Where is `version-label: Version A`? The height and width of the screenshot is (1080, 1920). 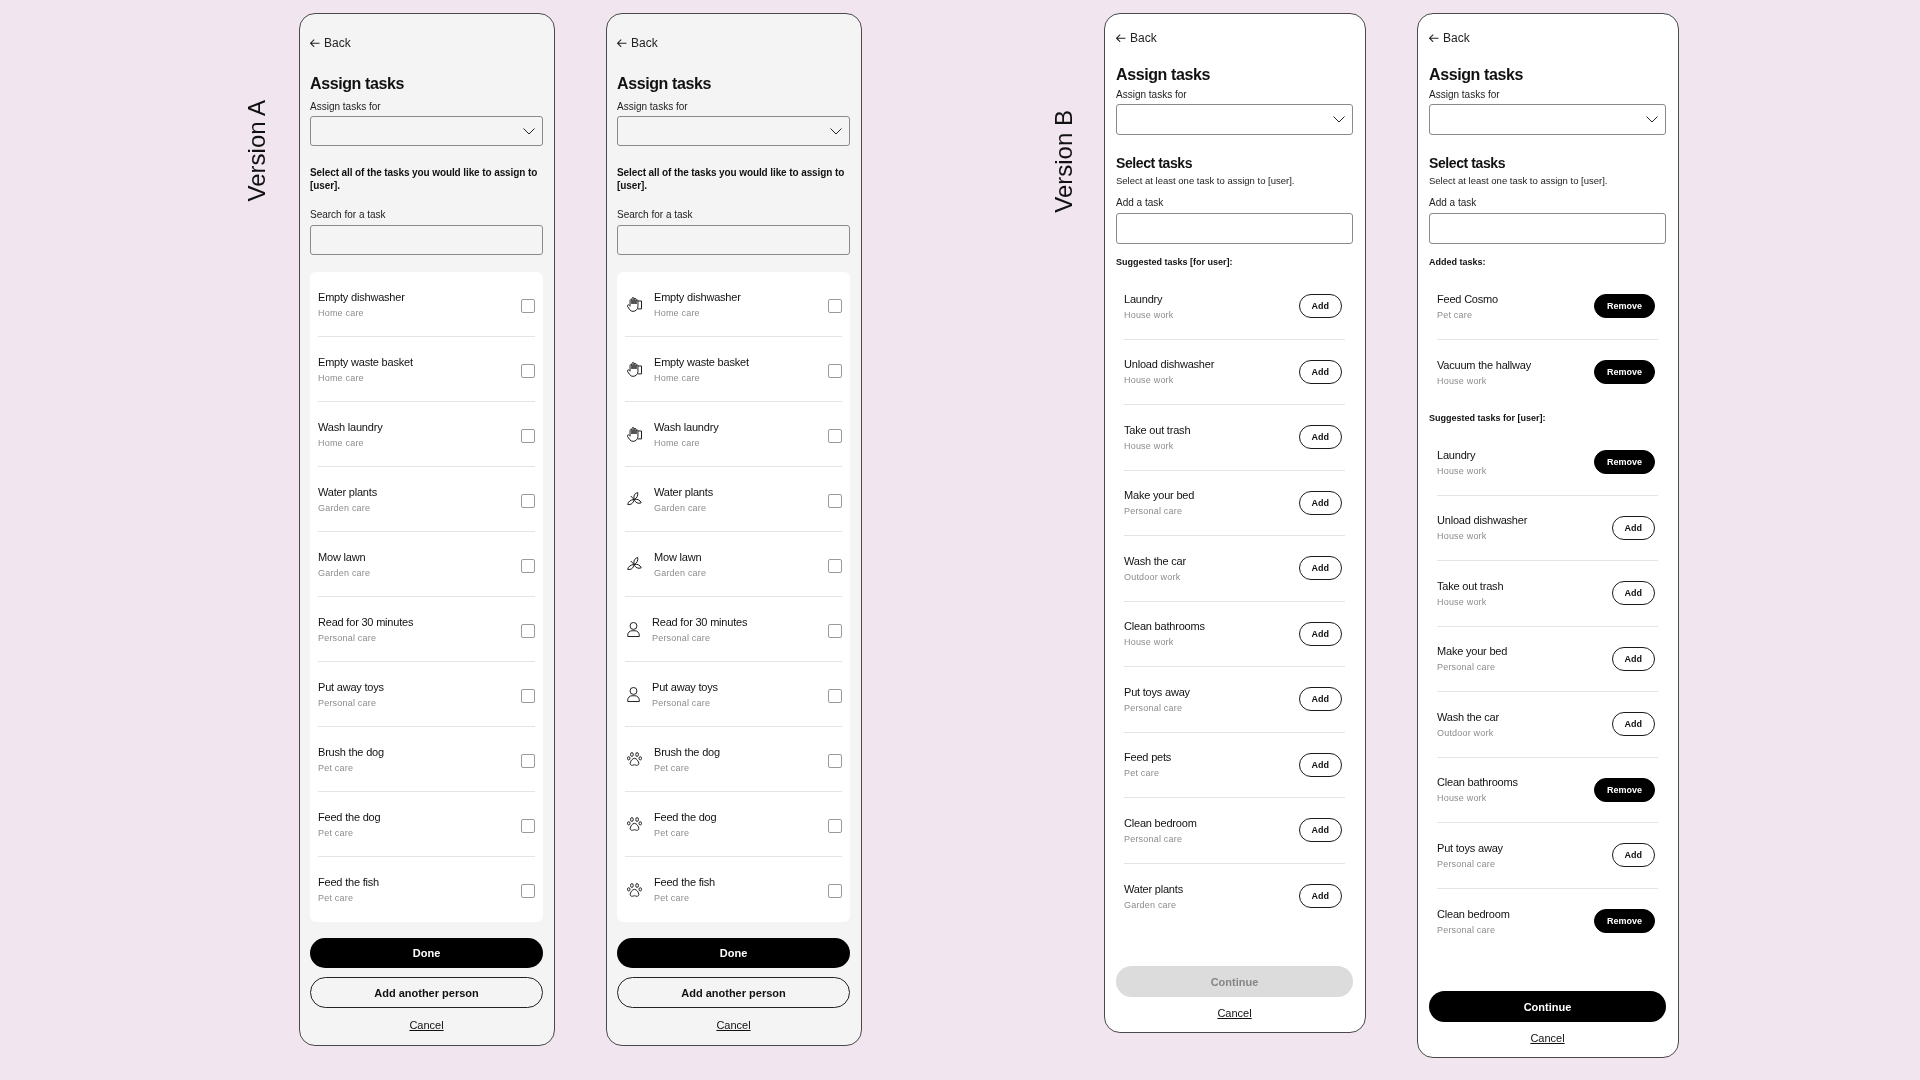
version-label: Version A is located at coordinates (257, 151).